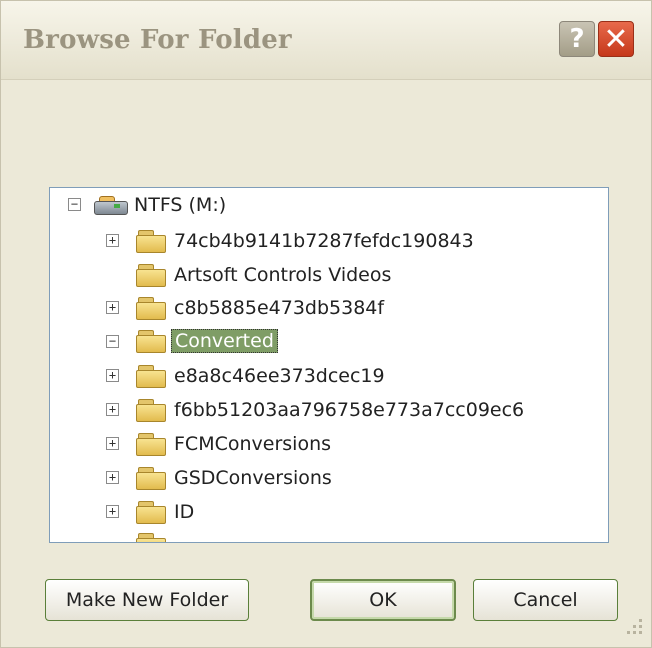  What do you see at coordinates (383, 600) in the screenshot?
I see `ok-button: OK` at bounding box center [383, 600].